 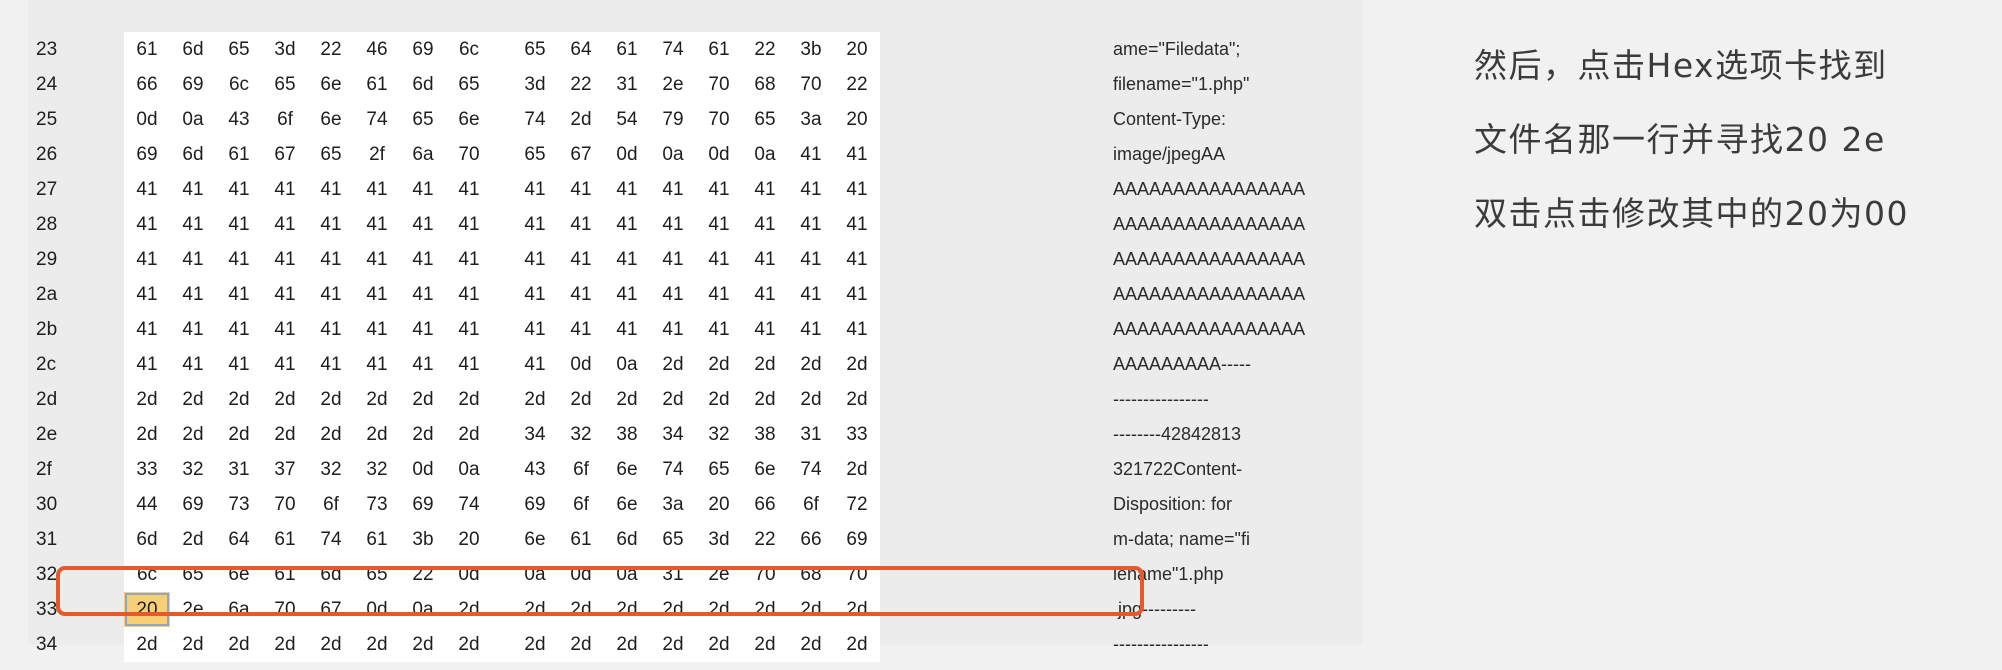 What do you see at coordinates (811, 49) in the screenshot?
I see `hex-byte-cell: 3b` at bounding box center [811, 49].